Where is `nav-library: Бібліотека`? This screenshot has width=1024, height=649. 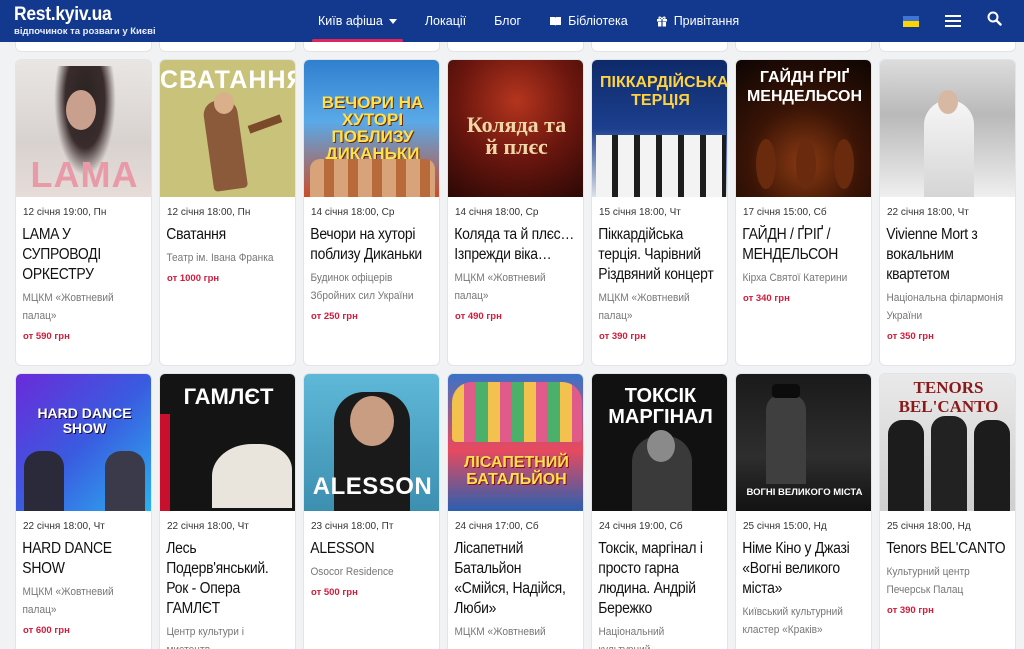 nav-library: Бібліотека is located at coordinates (588, 21).